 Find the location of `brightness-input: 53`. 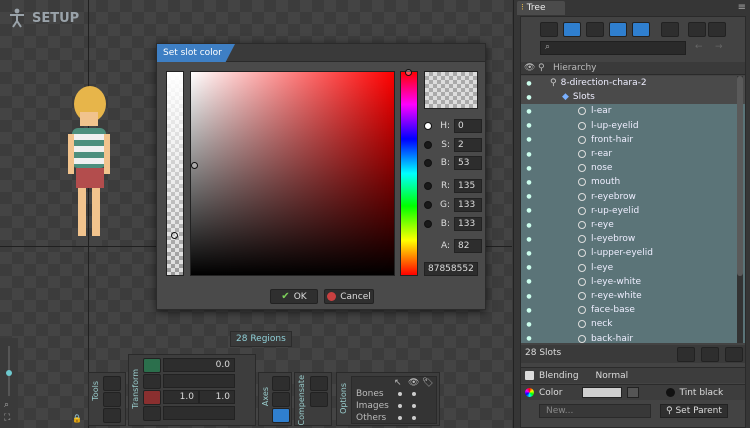

brightness-input: 53 is located at coordinates (468, 163).